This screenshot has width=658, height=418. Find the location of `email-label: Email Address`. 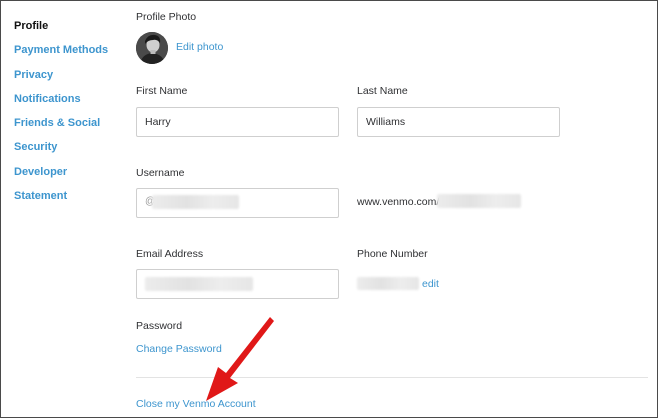

email-label: Email Address is located at coordinates (170, 254).